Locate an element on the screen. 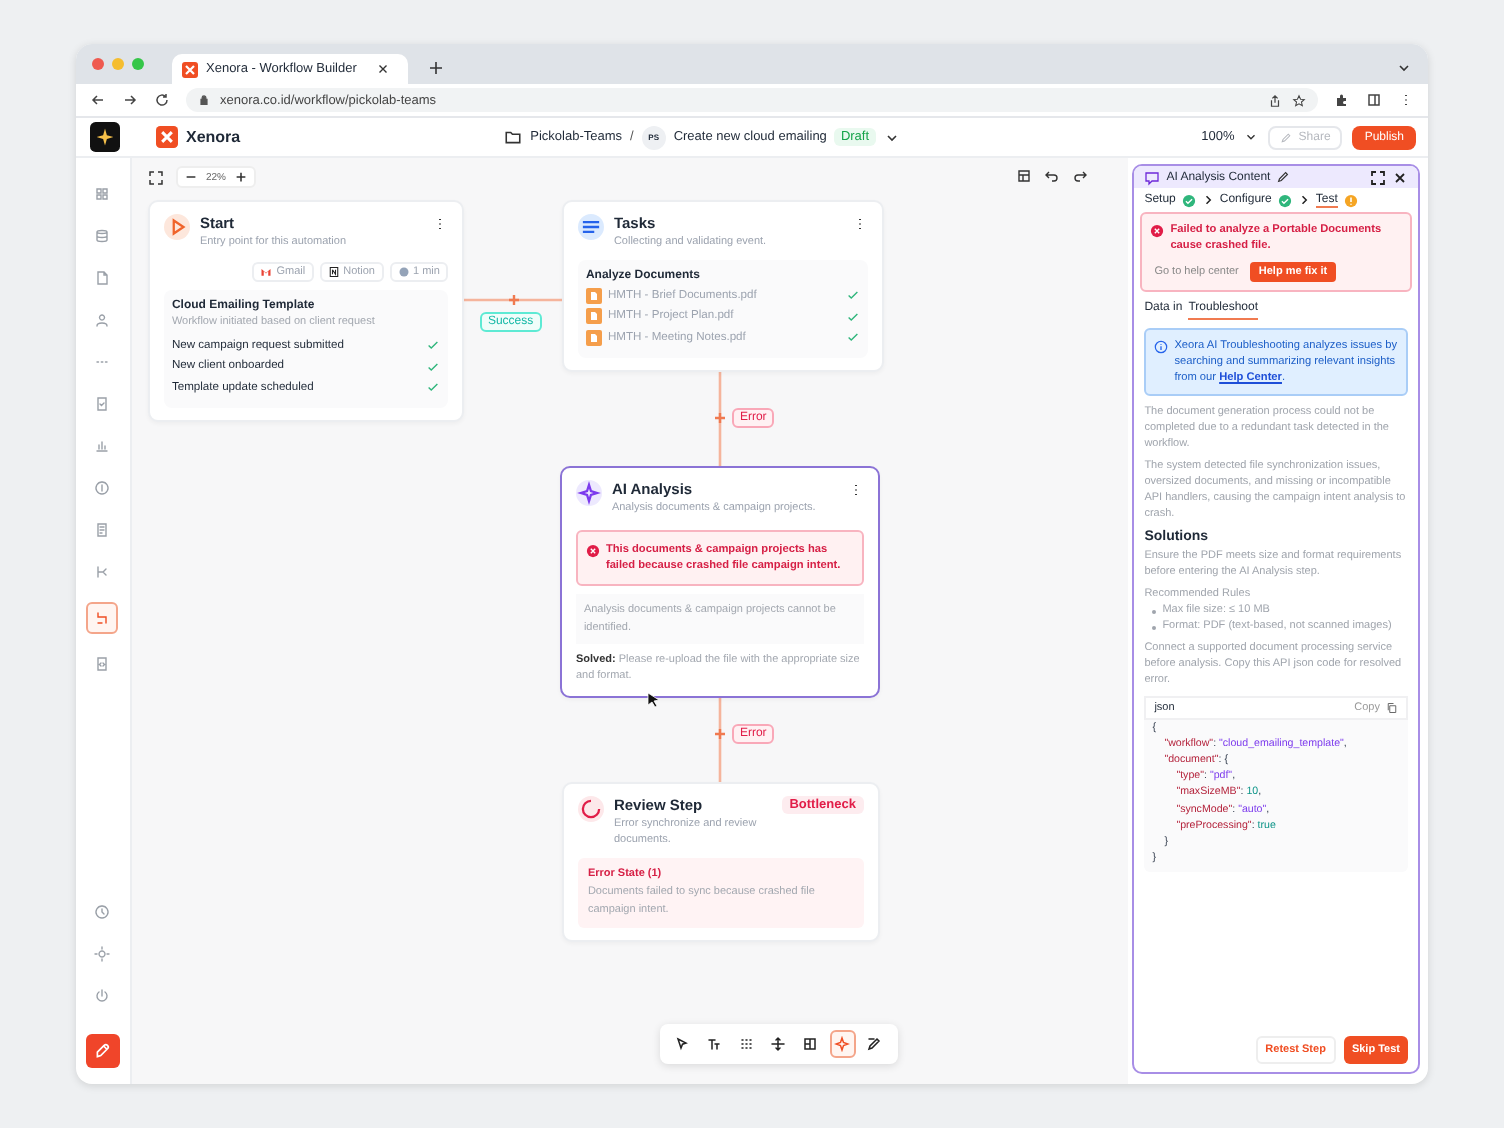  pointer-icon is located at coordinates (682, 1044).